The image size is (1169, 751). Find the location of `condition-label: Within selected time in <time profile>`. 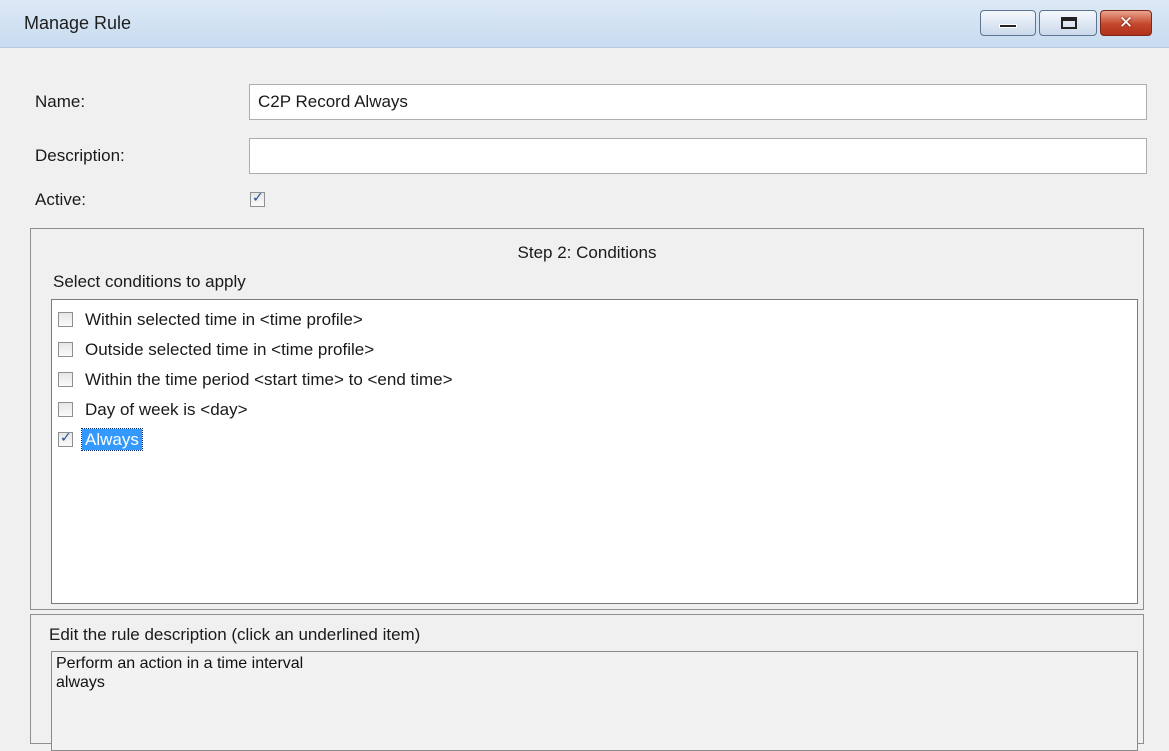

condition-label: Within selected time in <time profile> is located at coordinates (224, 319).